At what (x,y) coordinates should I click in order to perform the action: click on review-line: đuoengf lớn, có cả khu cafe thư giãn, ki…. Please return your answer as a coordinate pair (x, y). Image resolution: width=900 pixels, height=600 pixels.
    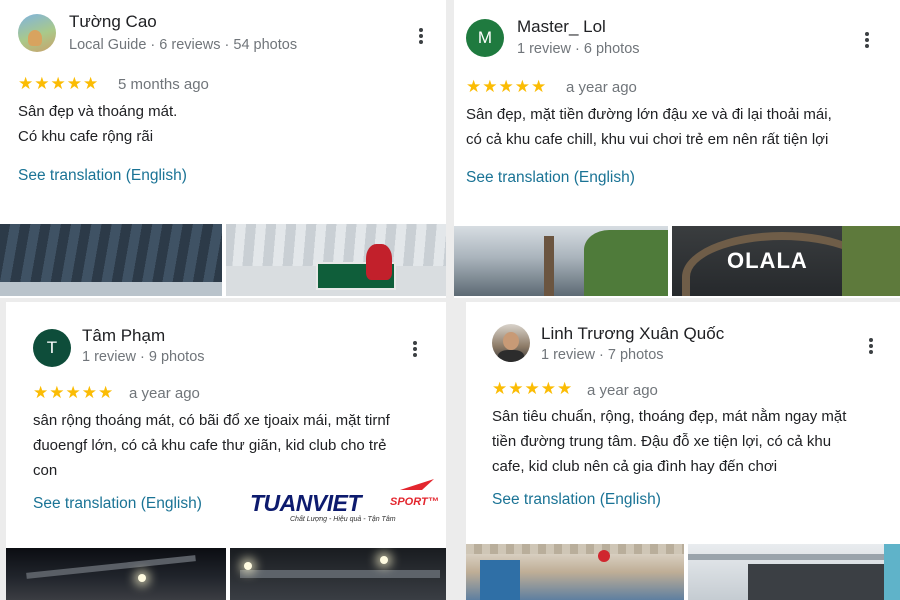
    Looking at the image, I should click on (210, 445).